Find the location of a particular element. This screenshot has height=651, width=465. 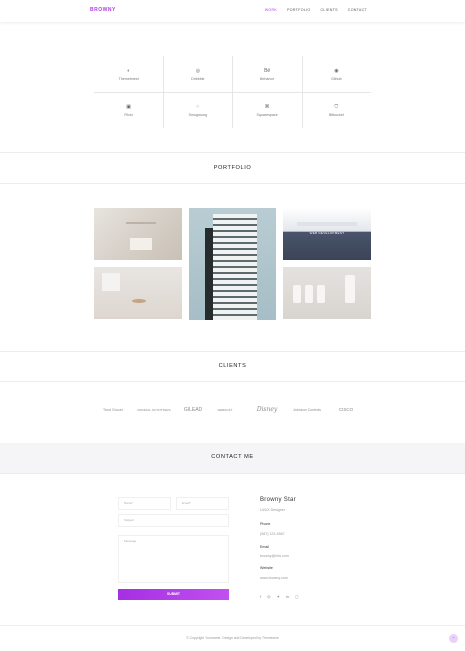

website-label: Website is located at coordinates (266, 568).